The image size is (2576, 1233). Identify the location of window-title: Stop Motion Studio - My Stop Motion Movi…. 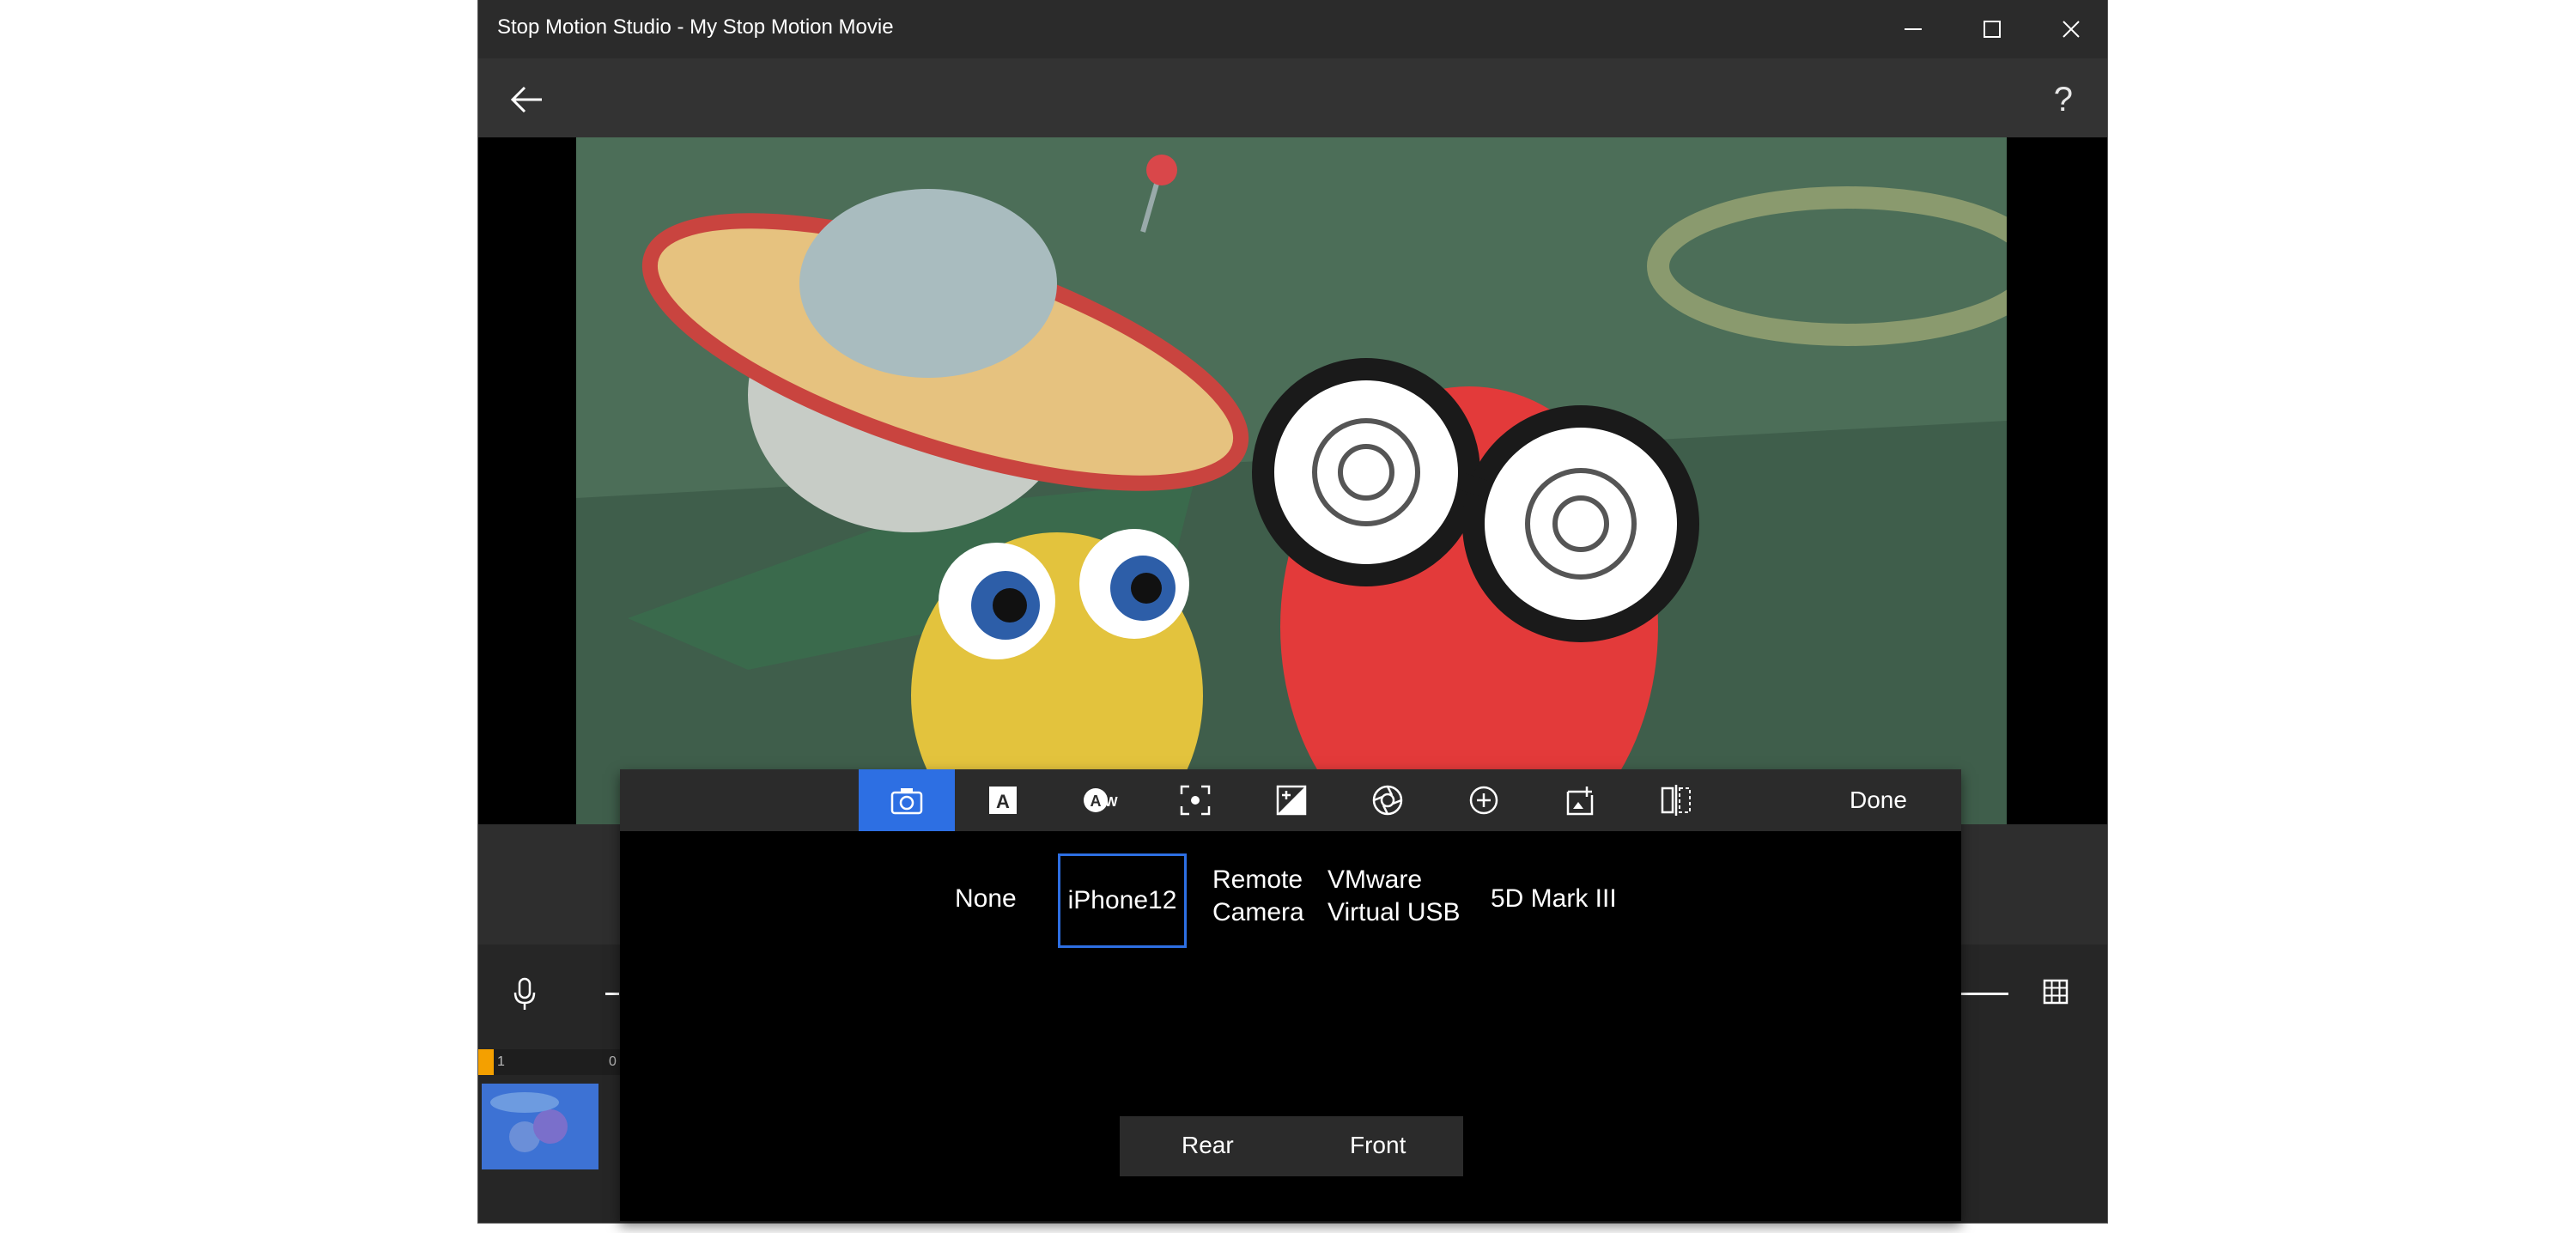
(695, 27).